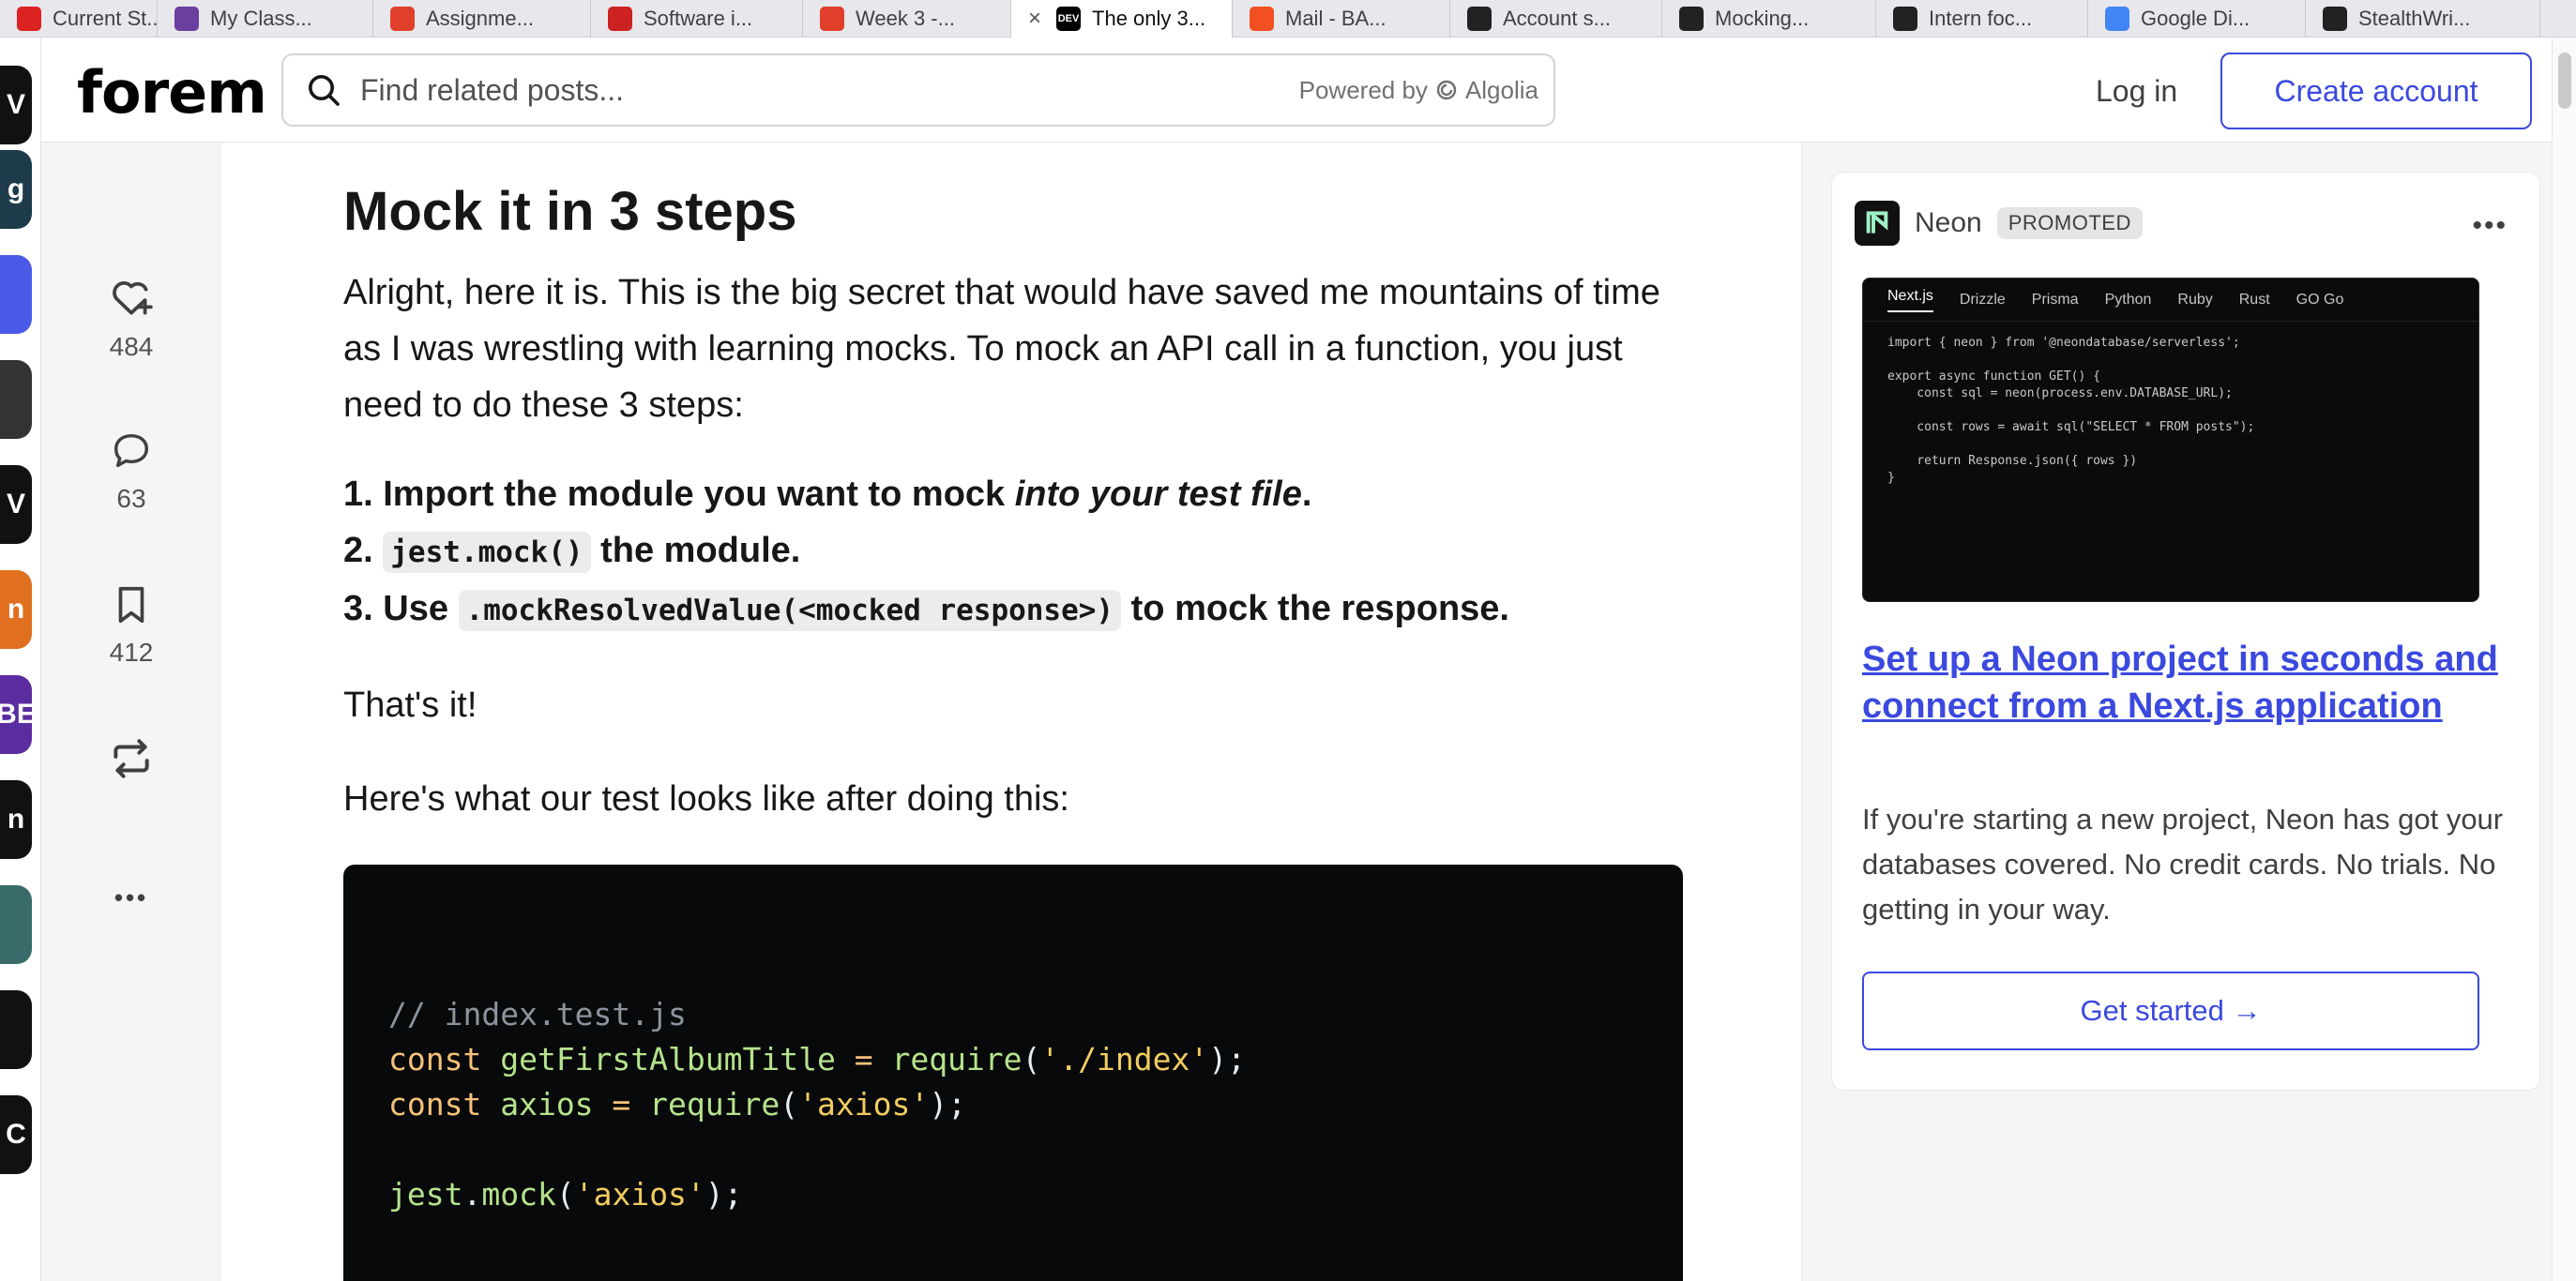 The height and width of the screenshot is (1281, 2576). I want to click on app-shortcut-icon: BE, so click(16, 714).